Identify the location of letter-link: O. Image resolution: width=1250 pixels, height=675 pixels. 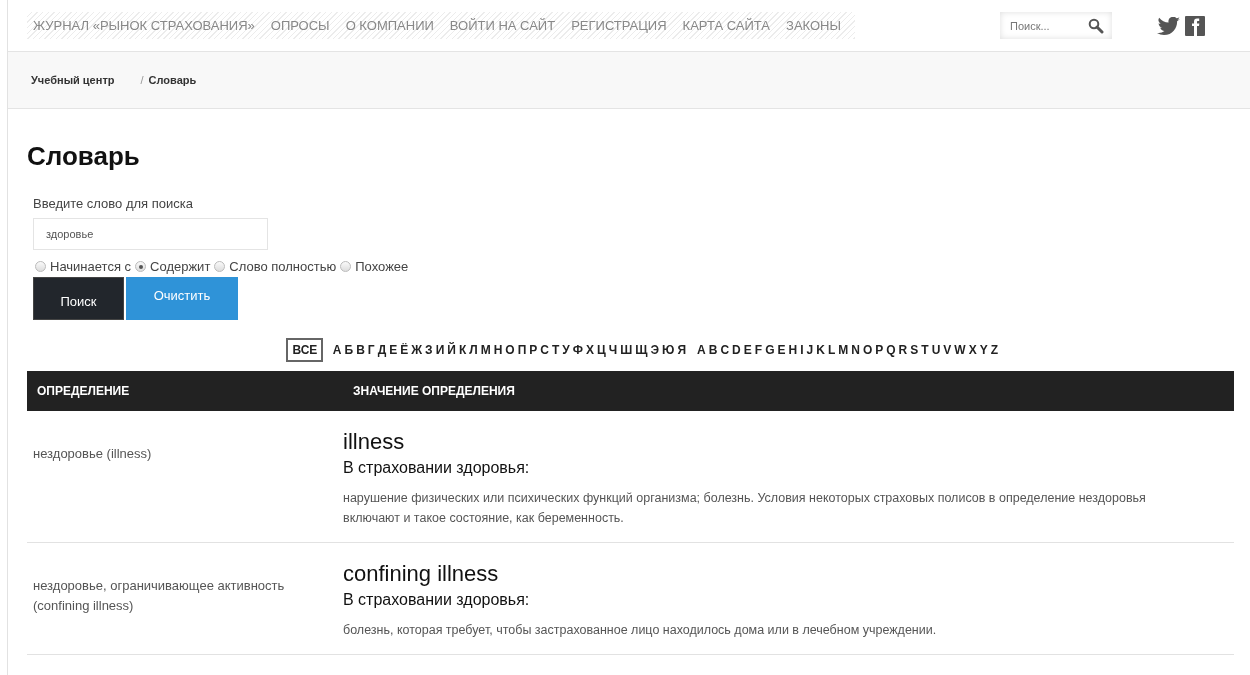
(867, 350).